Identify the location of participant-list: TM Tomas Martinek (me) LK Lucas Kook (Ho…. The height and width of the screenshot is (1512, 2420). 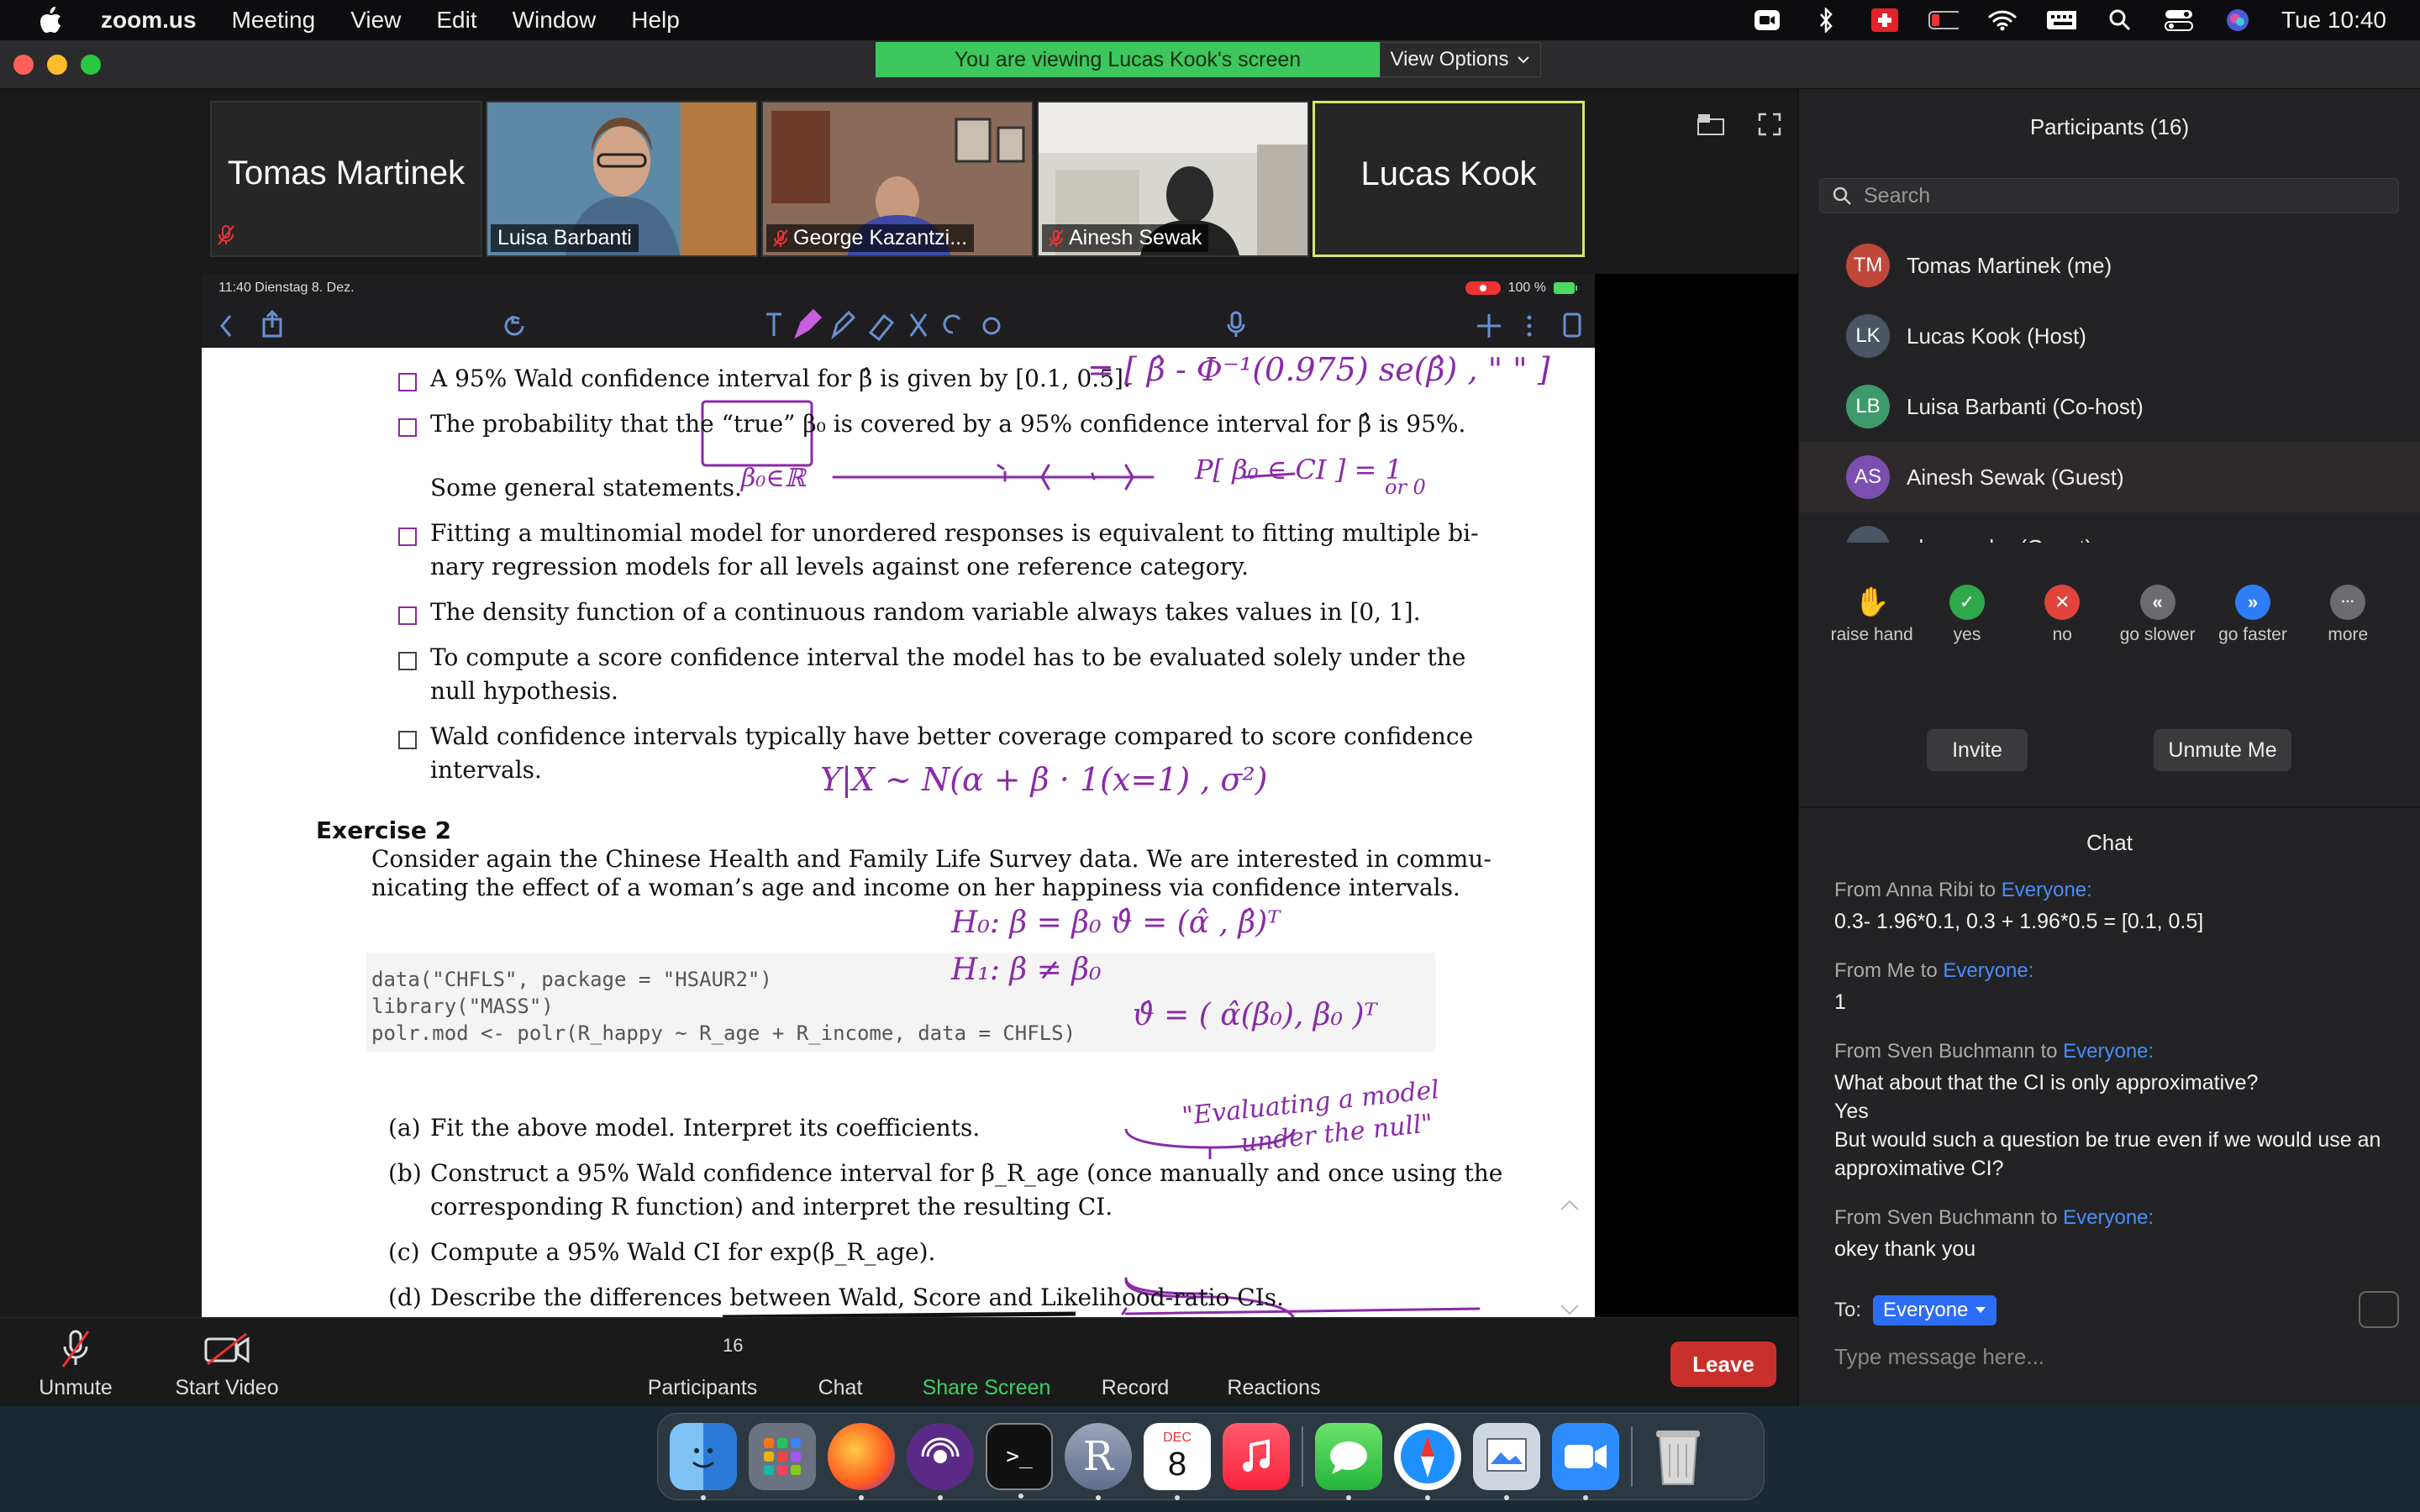
(2109, 386).